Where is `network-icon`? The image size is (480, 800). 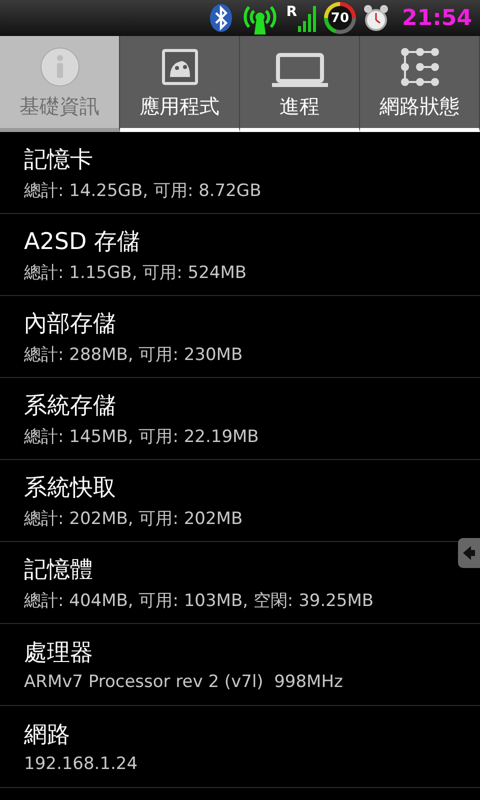 network-icon is located at coordinates (420, 67).